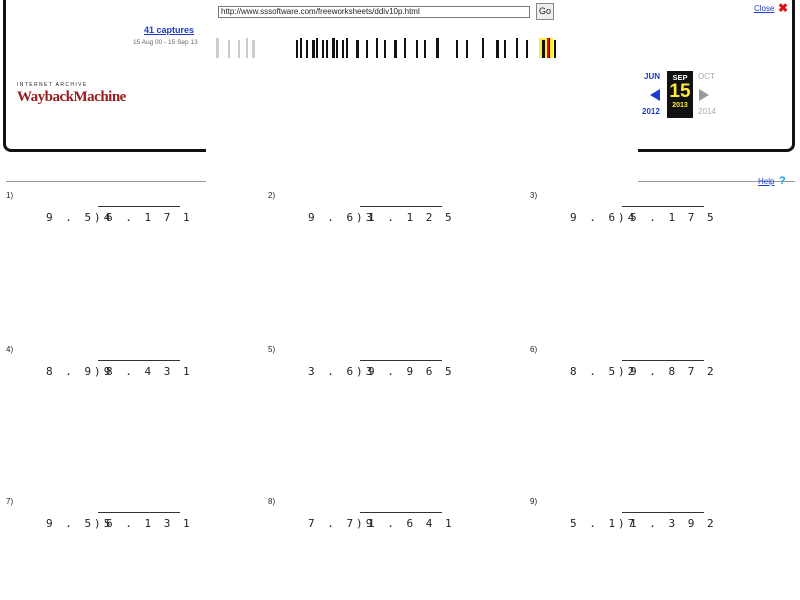 This screenshot has width=800, height=600. Describe the element at coordinates (10, 349) in the screenshot. I see `problem-number: 4)` at that location.